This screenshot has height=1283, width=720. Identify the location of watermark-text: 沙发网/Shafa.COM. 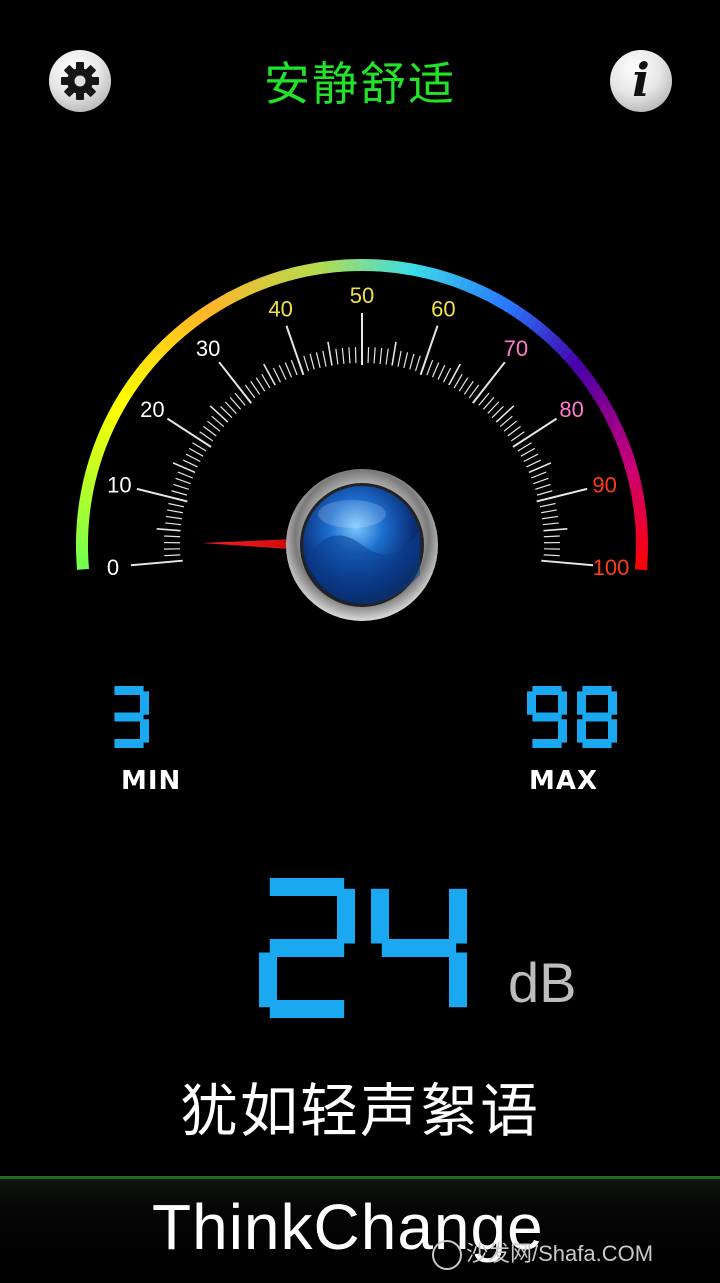
(559, 1253).